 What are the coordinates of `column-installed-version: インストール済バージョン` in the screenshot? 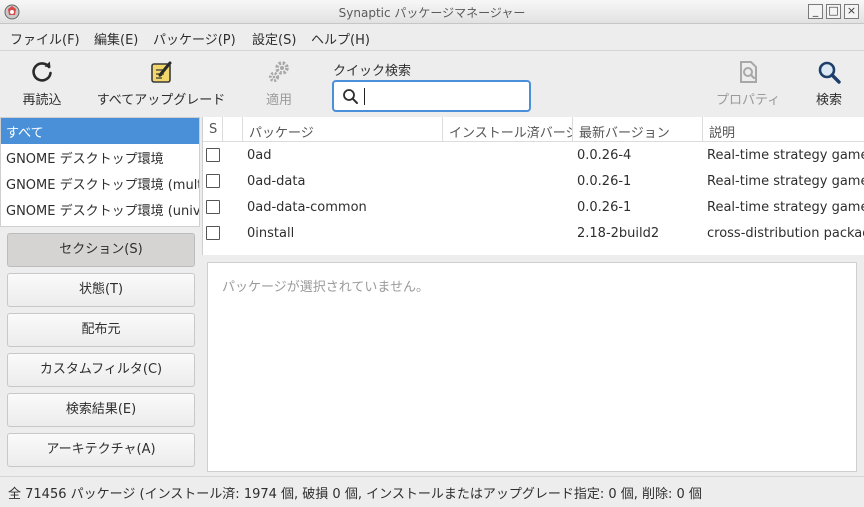 It's located at (508, 129).